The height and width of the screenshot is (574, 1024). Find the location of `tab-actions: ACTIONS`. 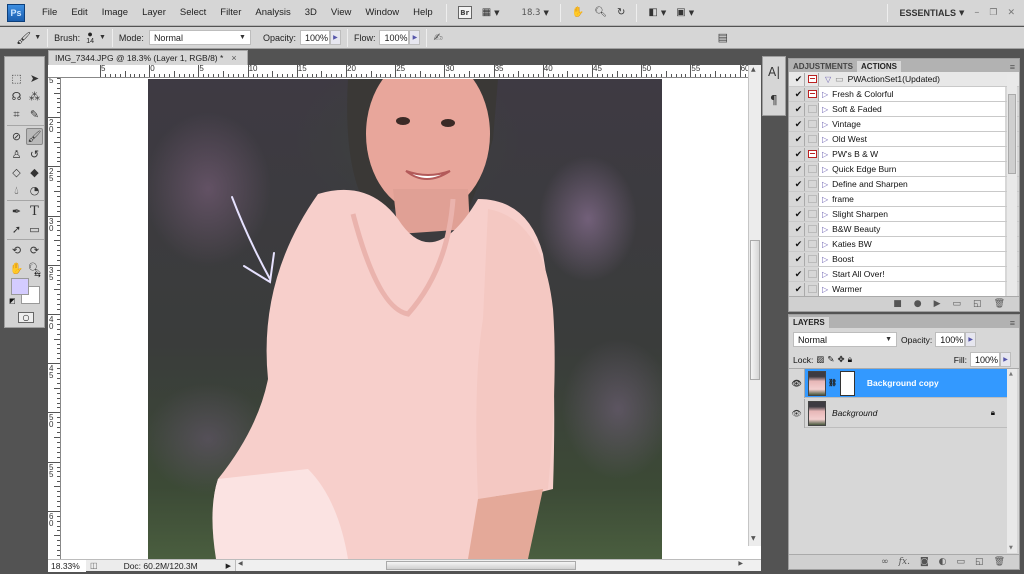

tab-actions: ACTIONS is located at coordinates (879, 66).